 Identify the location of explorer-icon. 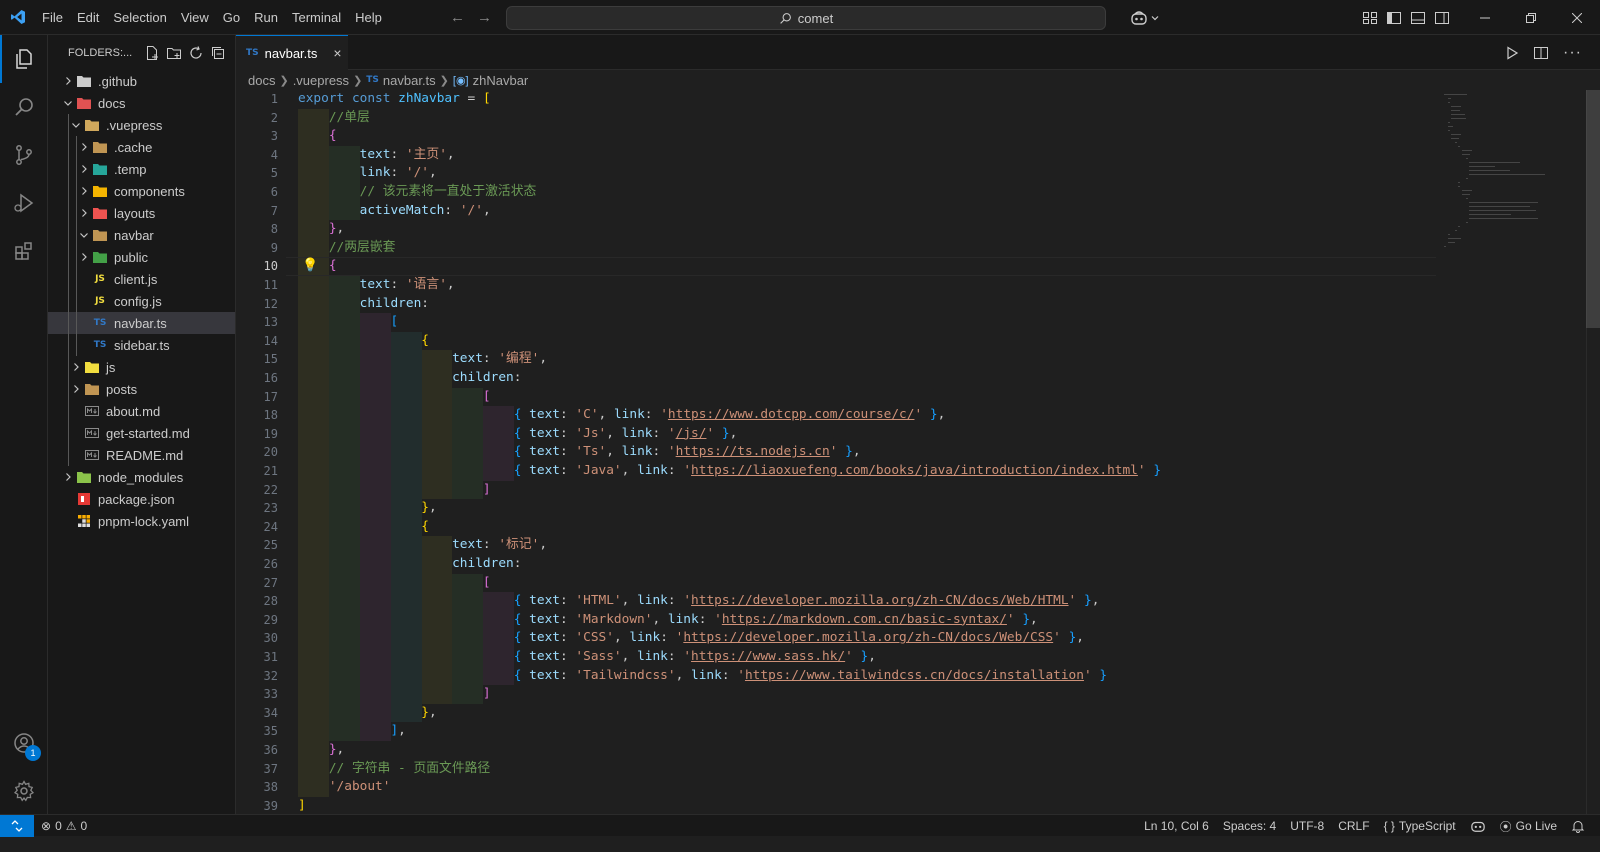
(24, 59).